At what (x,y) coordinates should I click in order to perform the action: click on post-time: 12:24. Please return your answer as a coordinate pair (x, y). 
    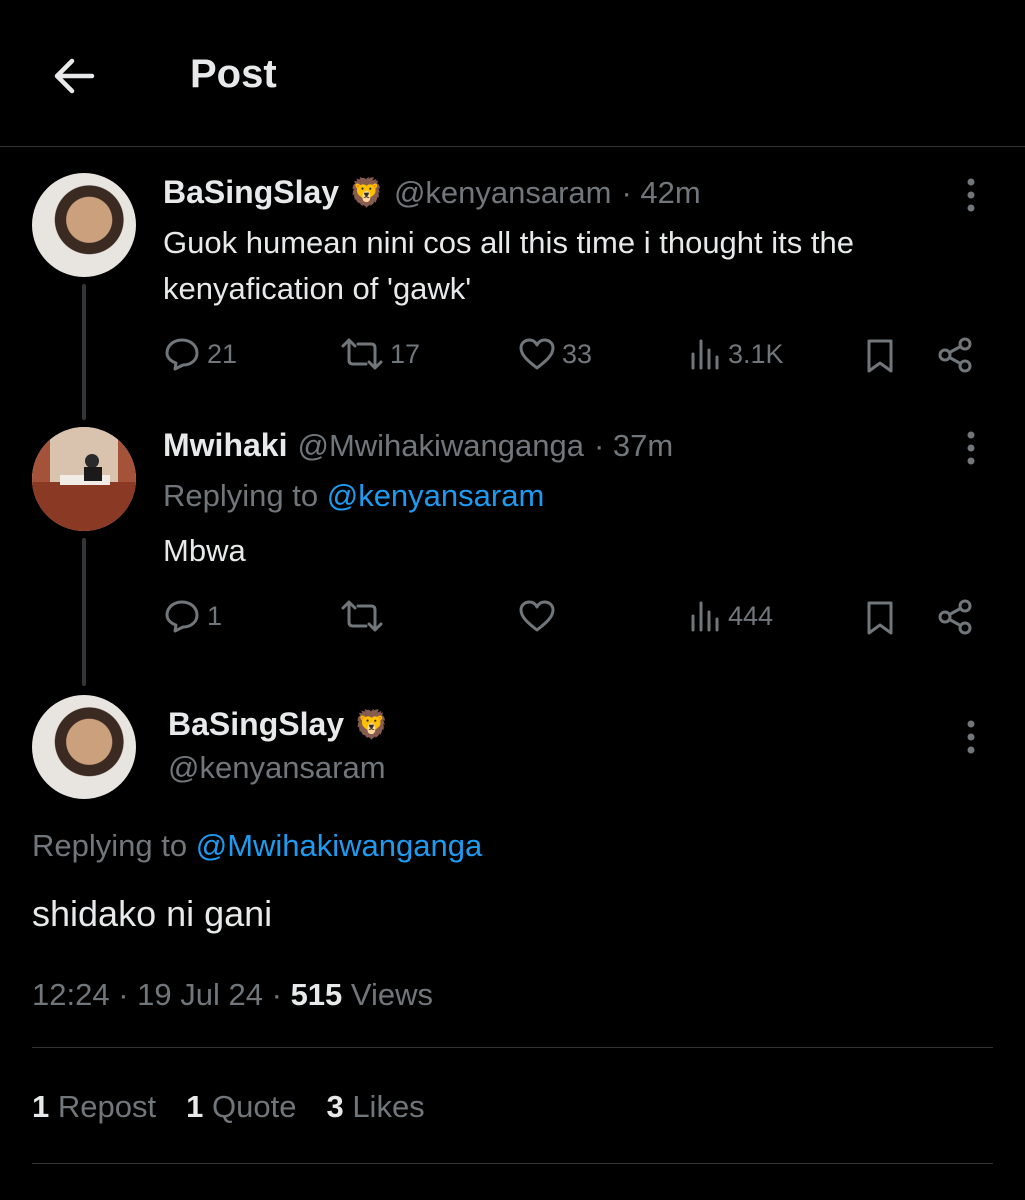
    Looking at the image, I should click on (71, 994).